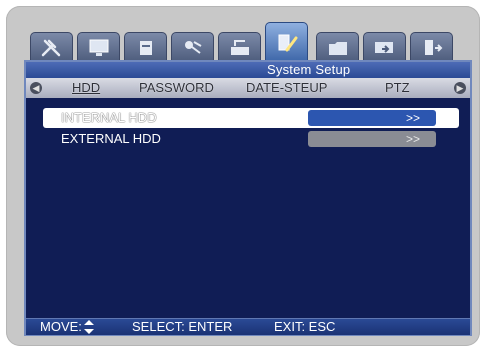 The height and width of the screenshot is (354, 489). What do you see at coordinates (111, 138) in the screenshot?
I see `row-label: EXTERNAL HDD` at bounding box center [111, 138].